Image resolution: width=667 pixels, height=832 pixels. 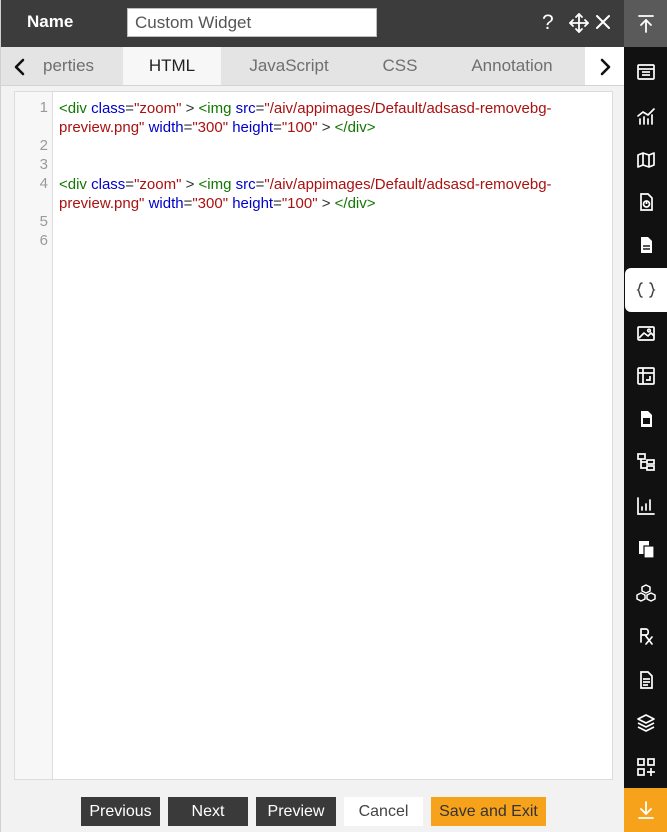 I want to click on scroll-to-bottom-button, so click(x=645, y=810).